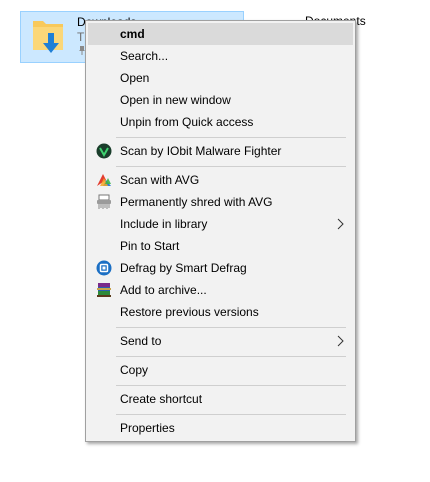  Describe the element at coordinates (104, 151) in the screenshot. I see `iobit-malware-fighter-icon` at that location.